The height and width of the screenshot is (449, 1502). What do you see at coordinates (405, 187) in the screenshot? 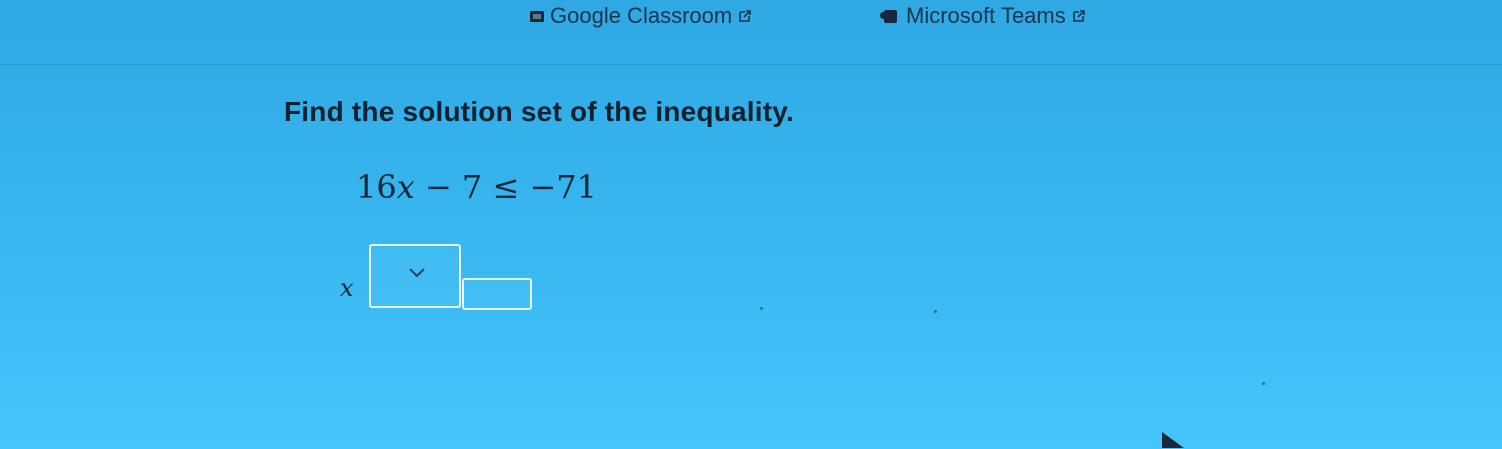
I see `inequality-variable: x` at bounding box center [405, 187].